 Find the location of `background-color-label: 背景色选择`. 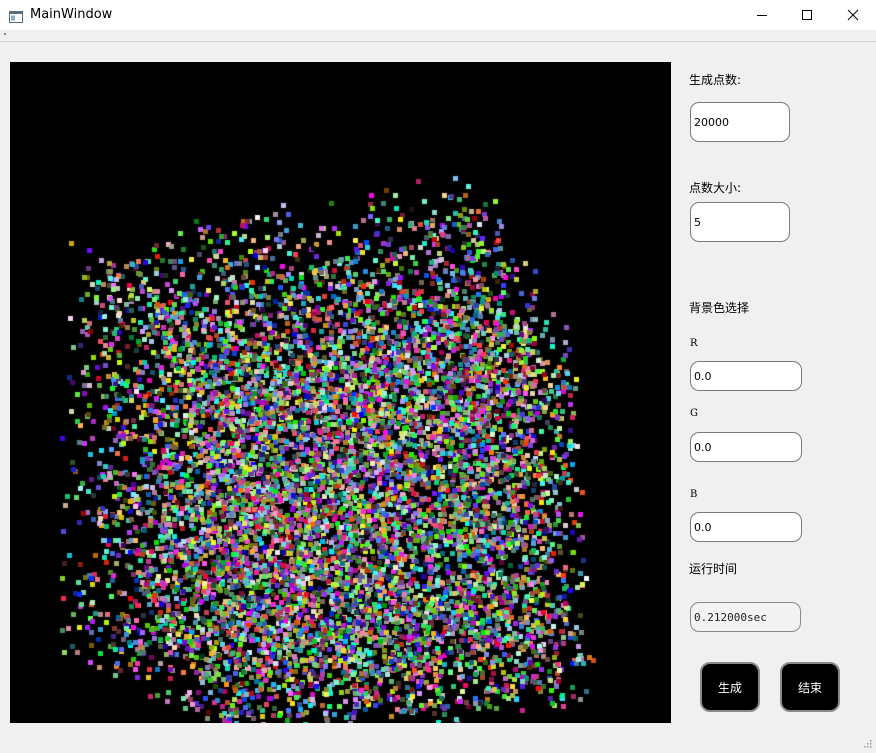

background-color-label: 背景色选择 is located at coordinates (719, 308).